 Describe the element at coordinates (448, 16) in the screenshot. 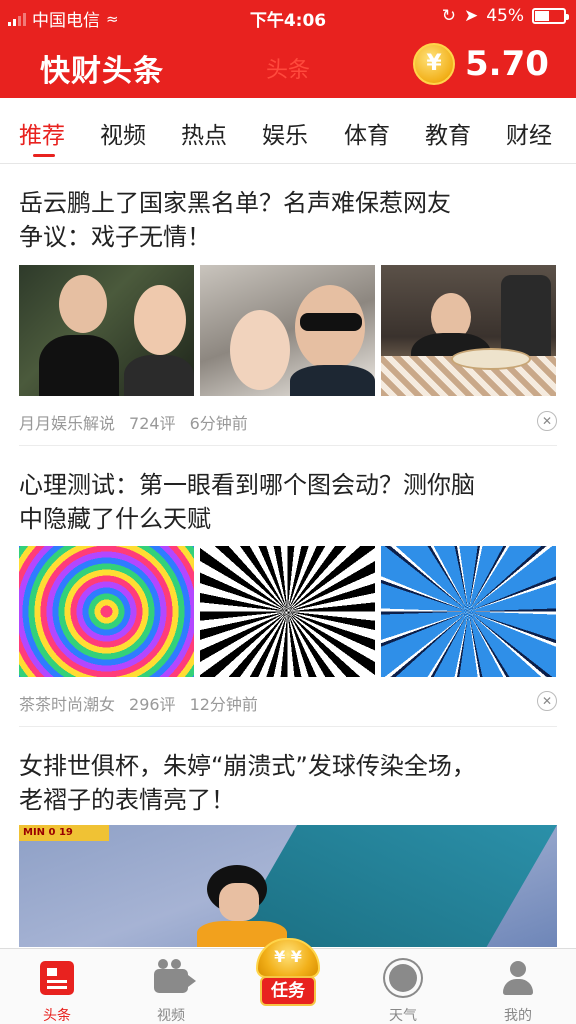

I see `lock-rotation-icon: ↻` at that location.